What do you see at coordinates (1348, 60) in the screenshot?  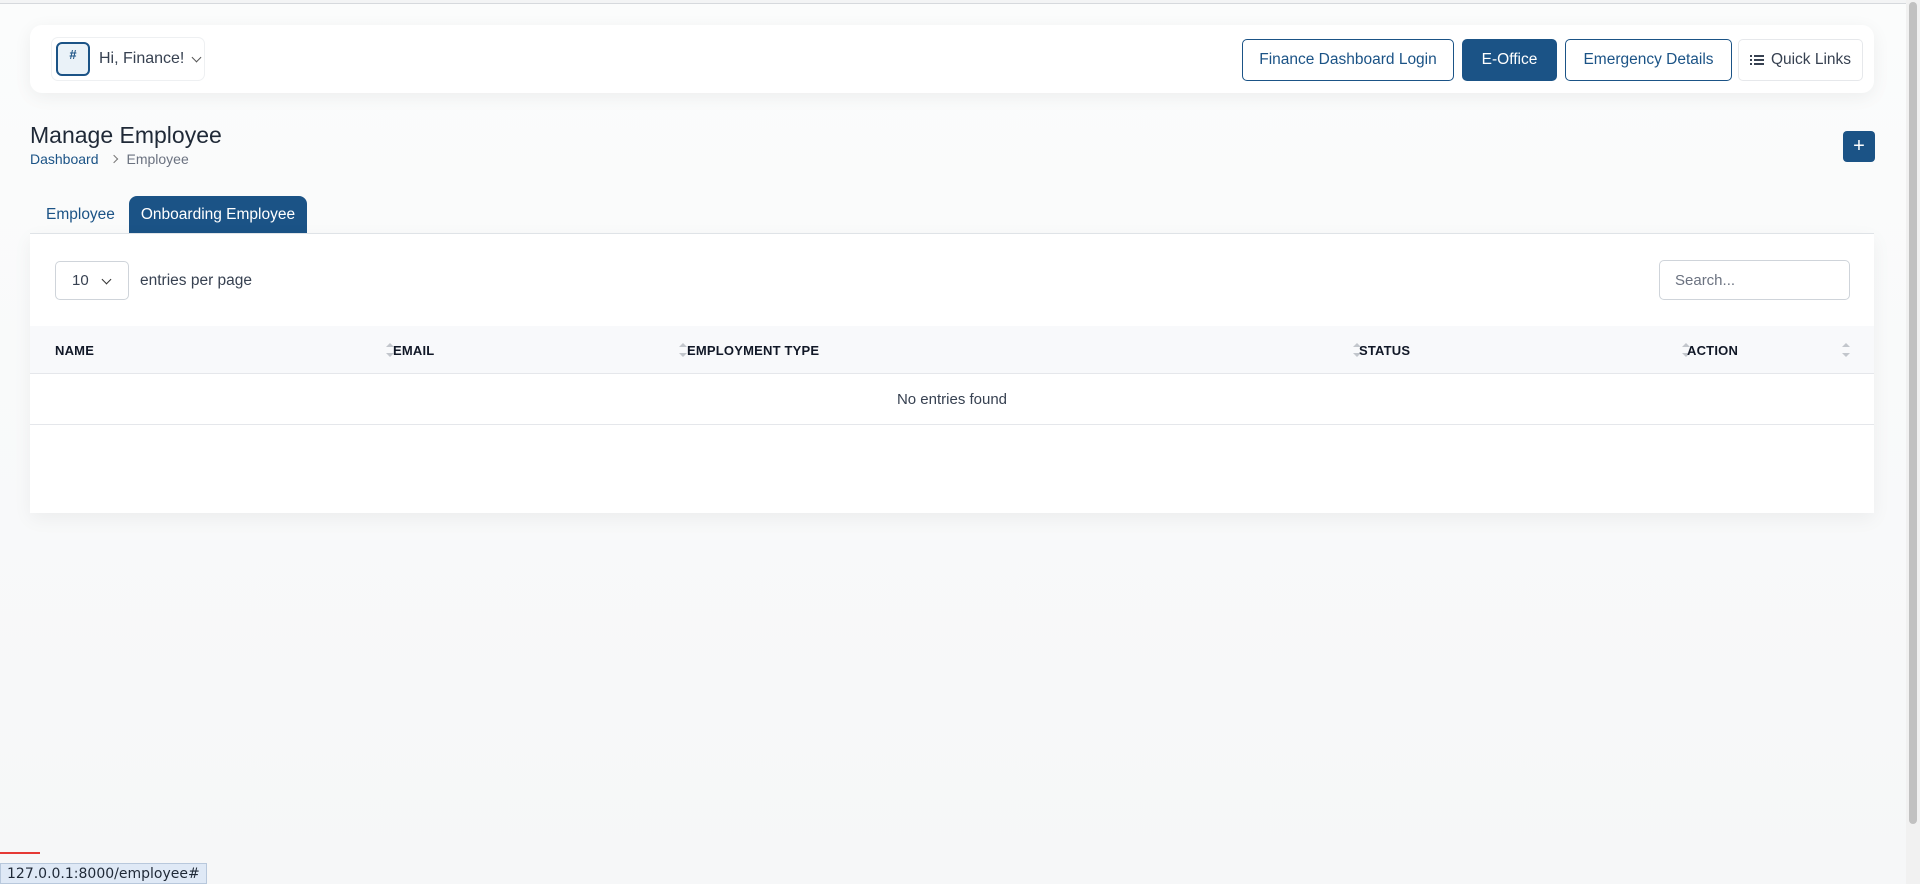 I see `finance-dashboard-login-button: Finance Dashboard Login` at bounding box center [1348, 60].